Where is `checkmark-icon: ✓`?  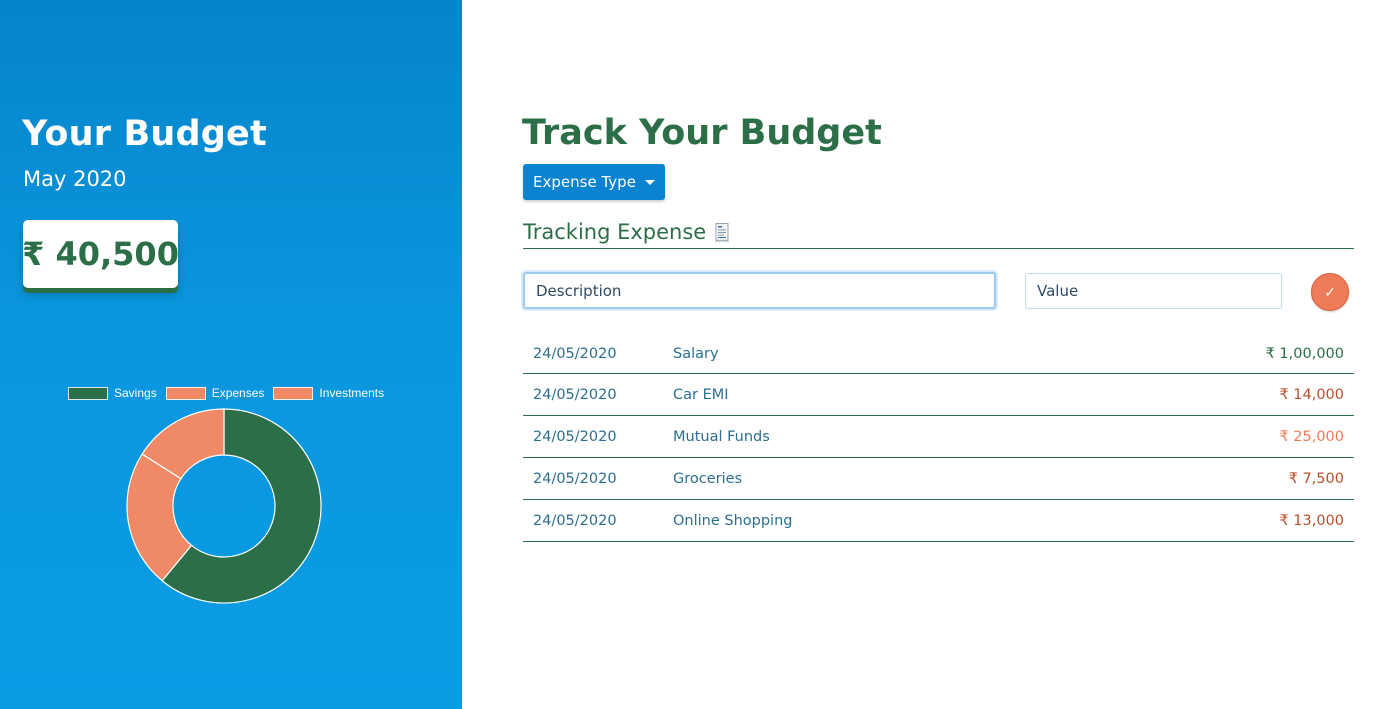 checkmark-icon: ✓ is located at coordinates (1330, 291).